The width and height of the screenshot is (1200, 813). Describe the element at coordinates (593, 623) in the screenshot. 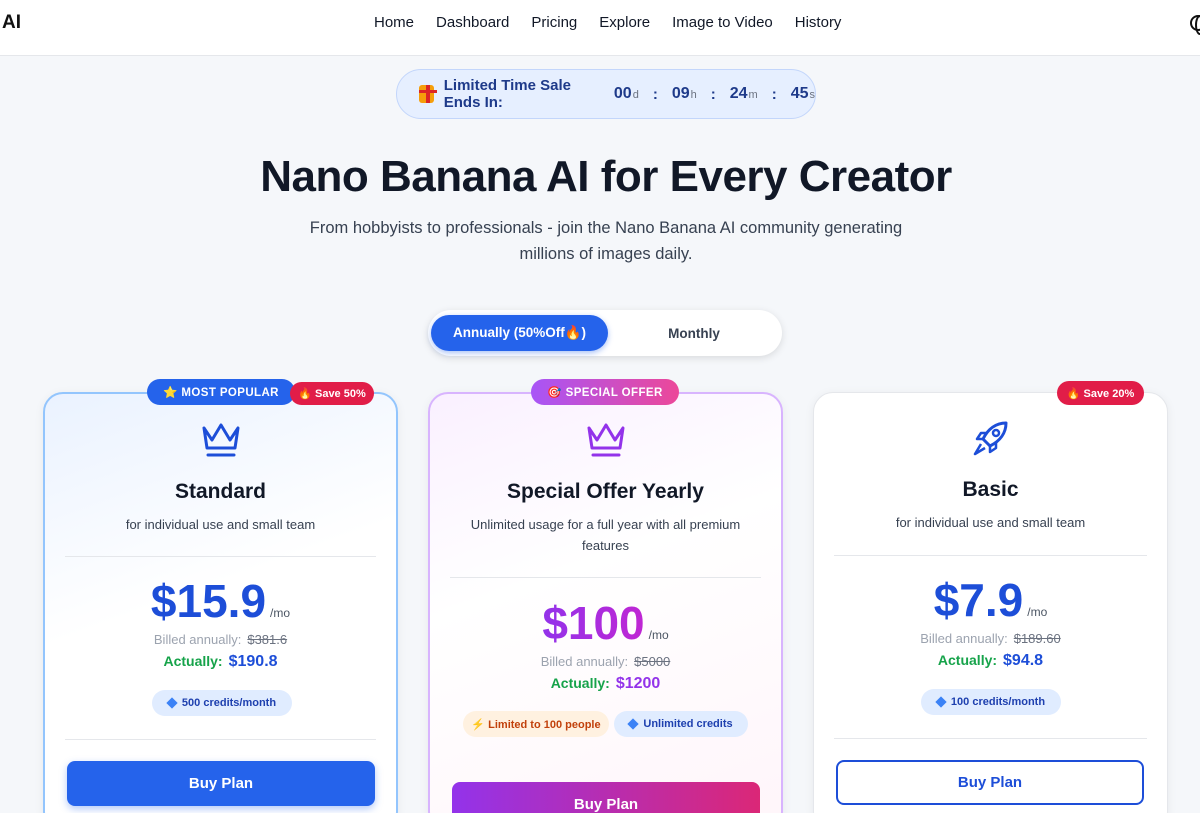

I see `plan-price: $100` at that location.